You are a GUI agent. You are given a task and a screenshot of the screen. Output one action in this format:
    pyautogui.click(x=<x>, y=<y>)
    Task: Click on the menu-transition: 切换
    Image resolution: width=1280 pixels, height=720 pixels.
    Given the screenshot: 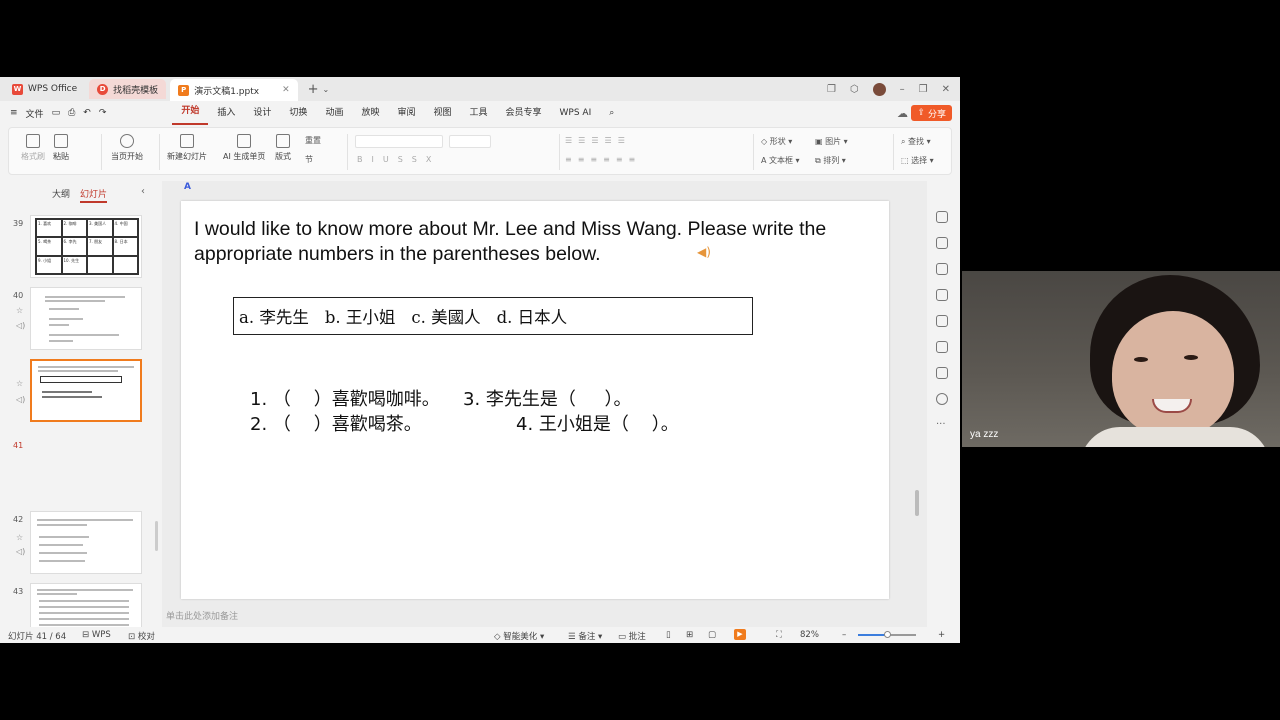 What is the action you would take?
    pyautogui.click(x=298, y=113)
    